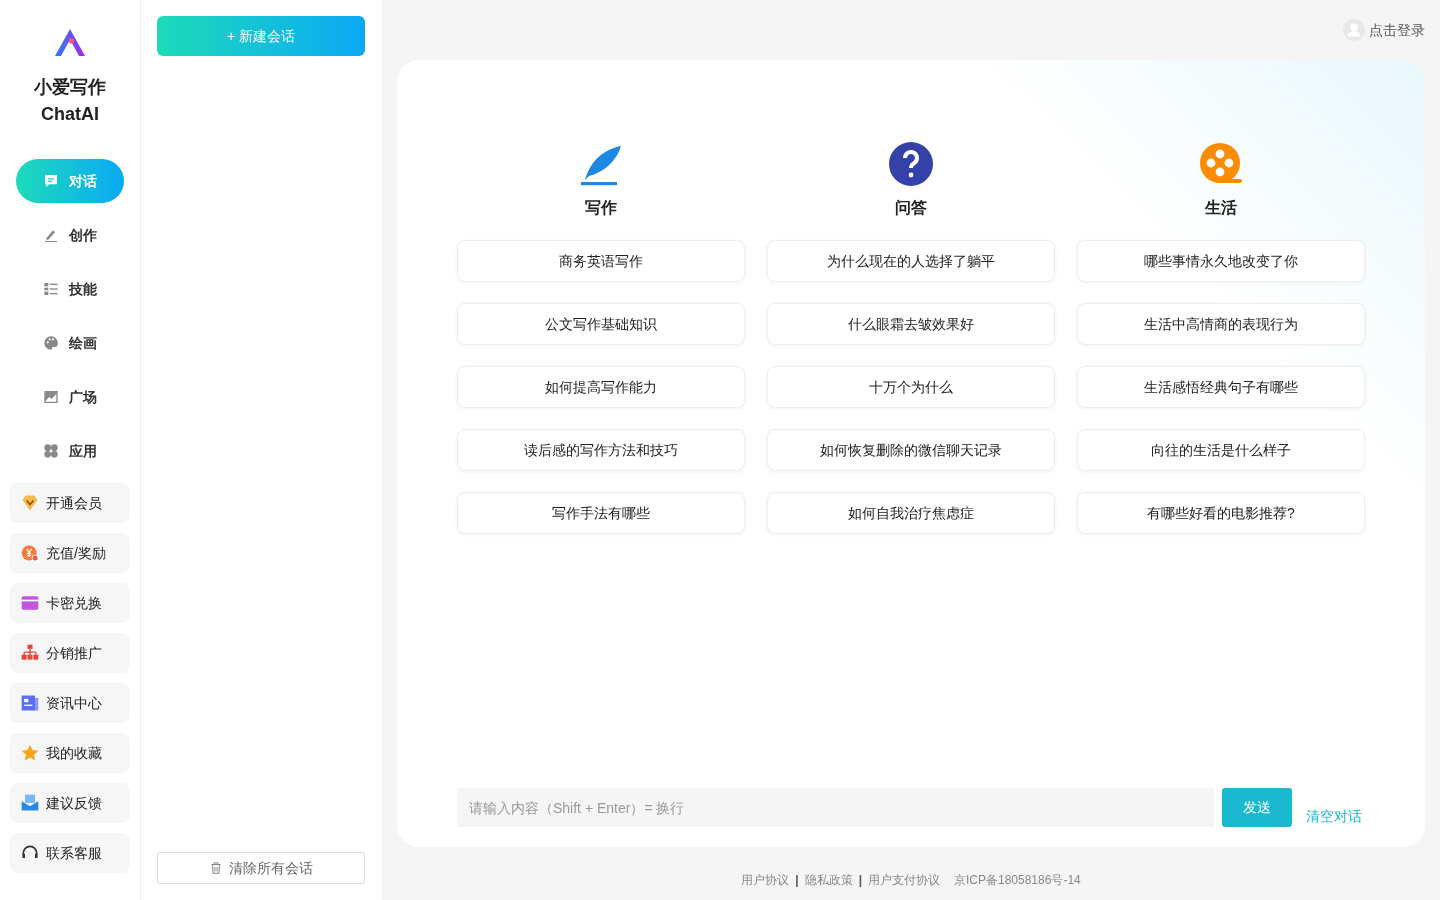  What do you see at coordinates (70, 553) in the screenshot?
I see `menu-item: 充值/奖励` at bounding box center [70, 553].